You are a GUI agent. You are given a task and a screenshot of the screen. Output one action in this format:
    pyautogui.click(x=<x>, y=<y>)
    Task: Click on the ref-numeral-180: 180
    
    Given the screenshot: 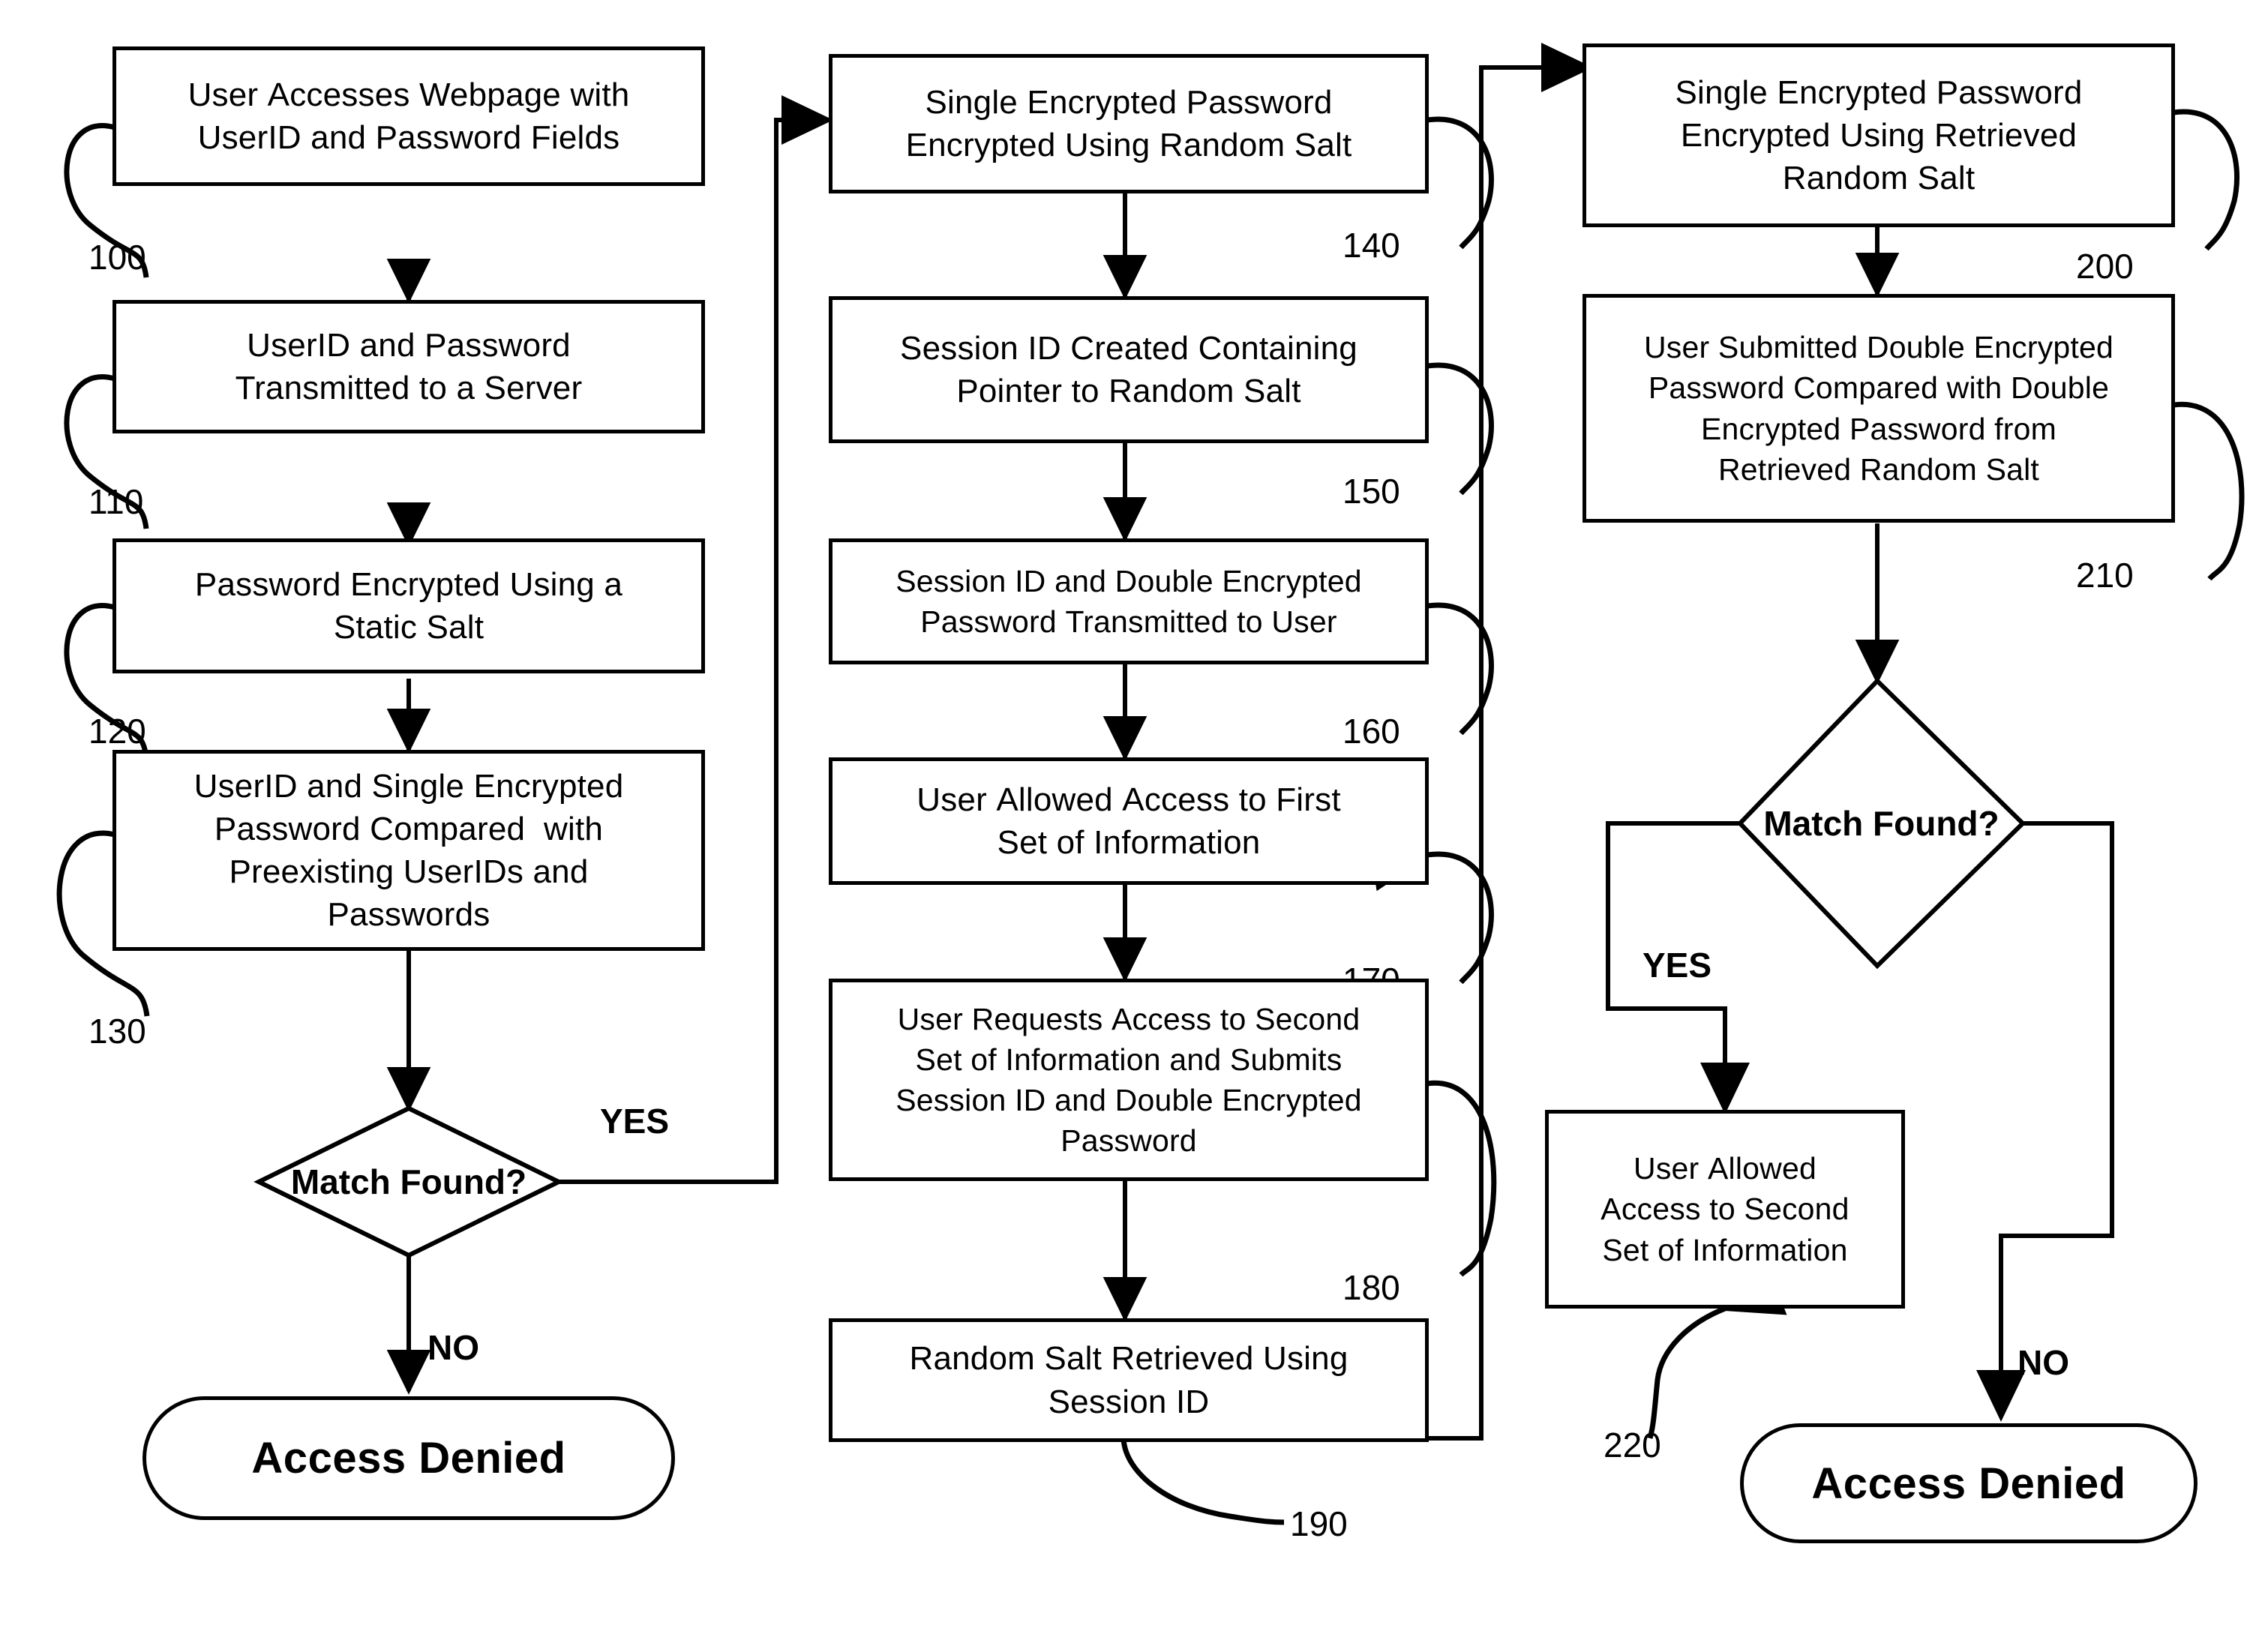 What is the action you would take?
    pyautogui.click(x=1371, y=1287)
    